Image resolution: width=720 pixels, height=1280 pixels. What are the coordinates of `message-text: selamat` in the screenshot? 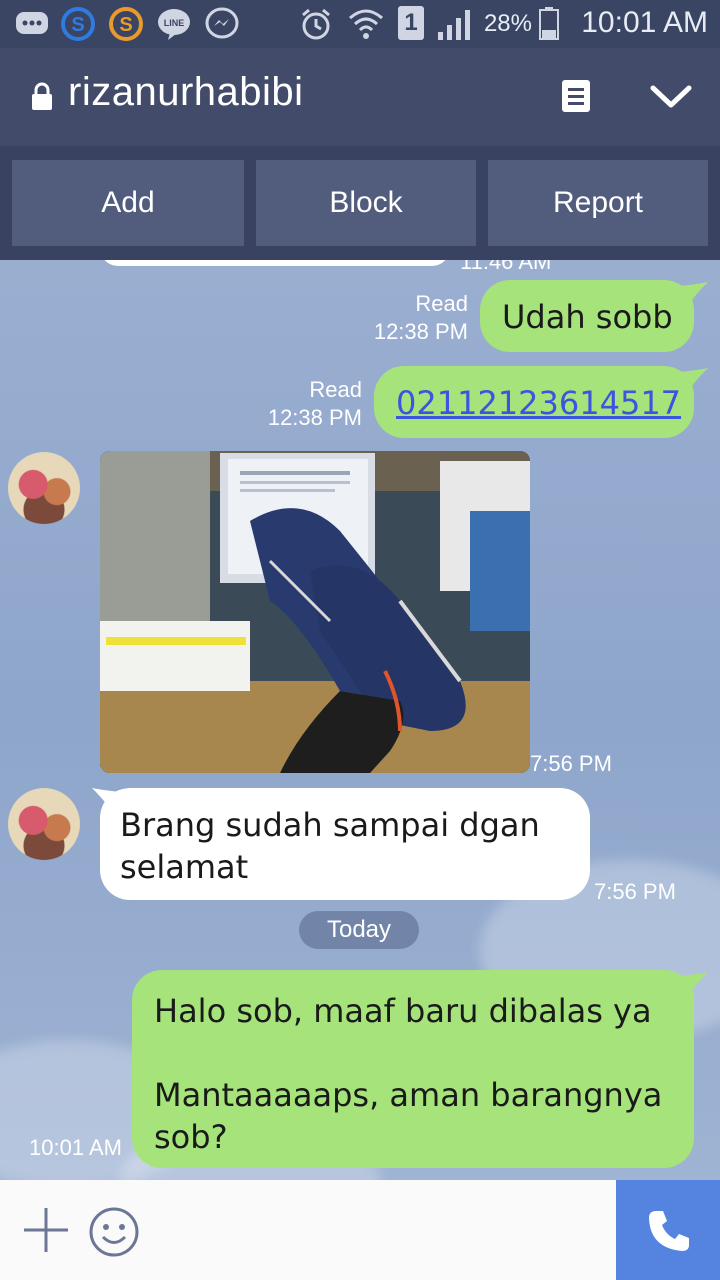 It's located at (184, 867).